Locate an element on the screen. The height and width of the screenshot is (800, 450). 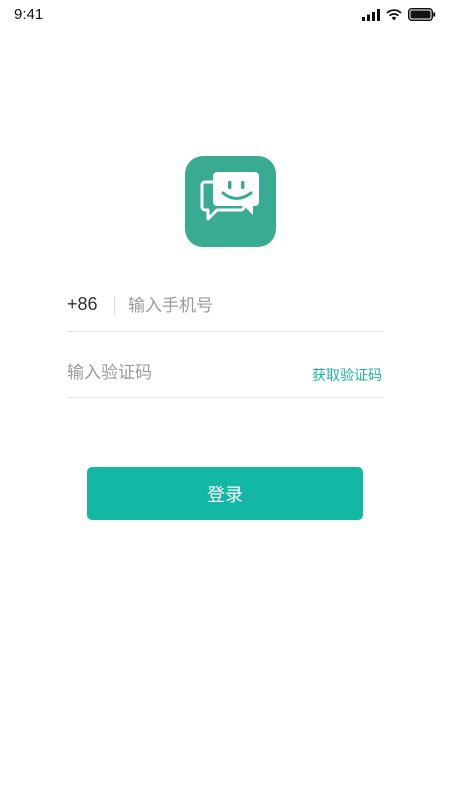
country-code: +86 is located at coordinates (82, 304).